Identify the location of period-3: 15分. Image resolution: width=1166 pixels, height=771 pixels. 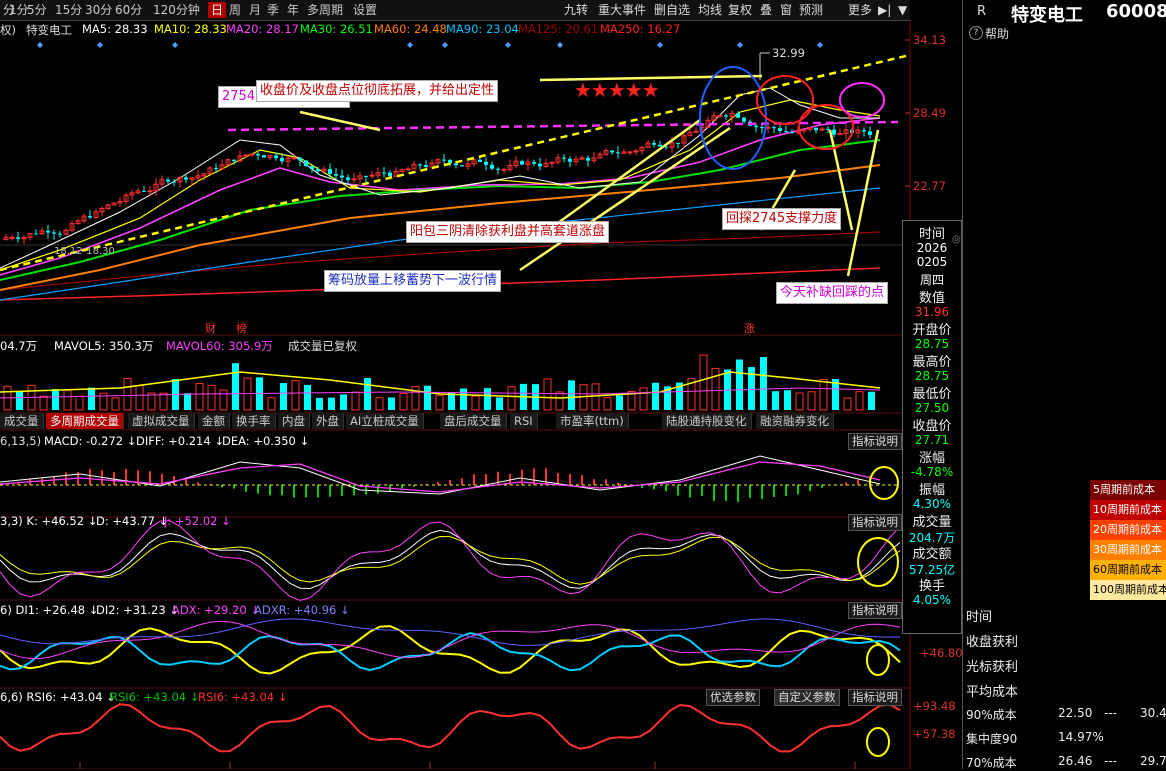
(68, 10).